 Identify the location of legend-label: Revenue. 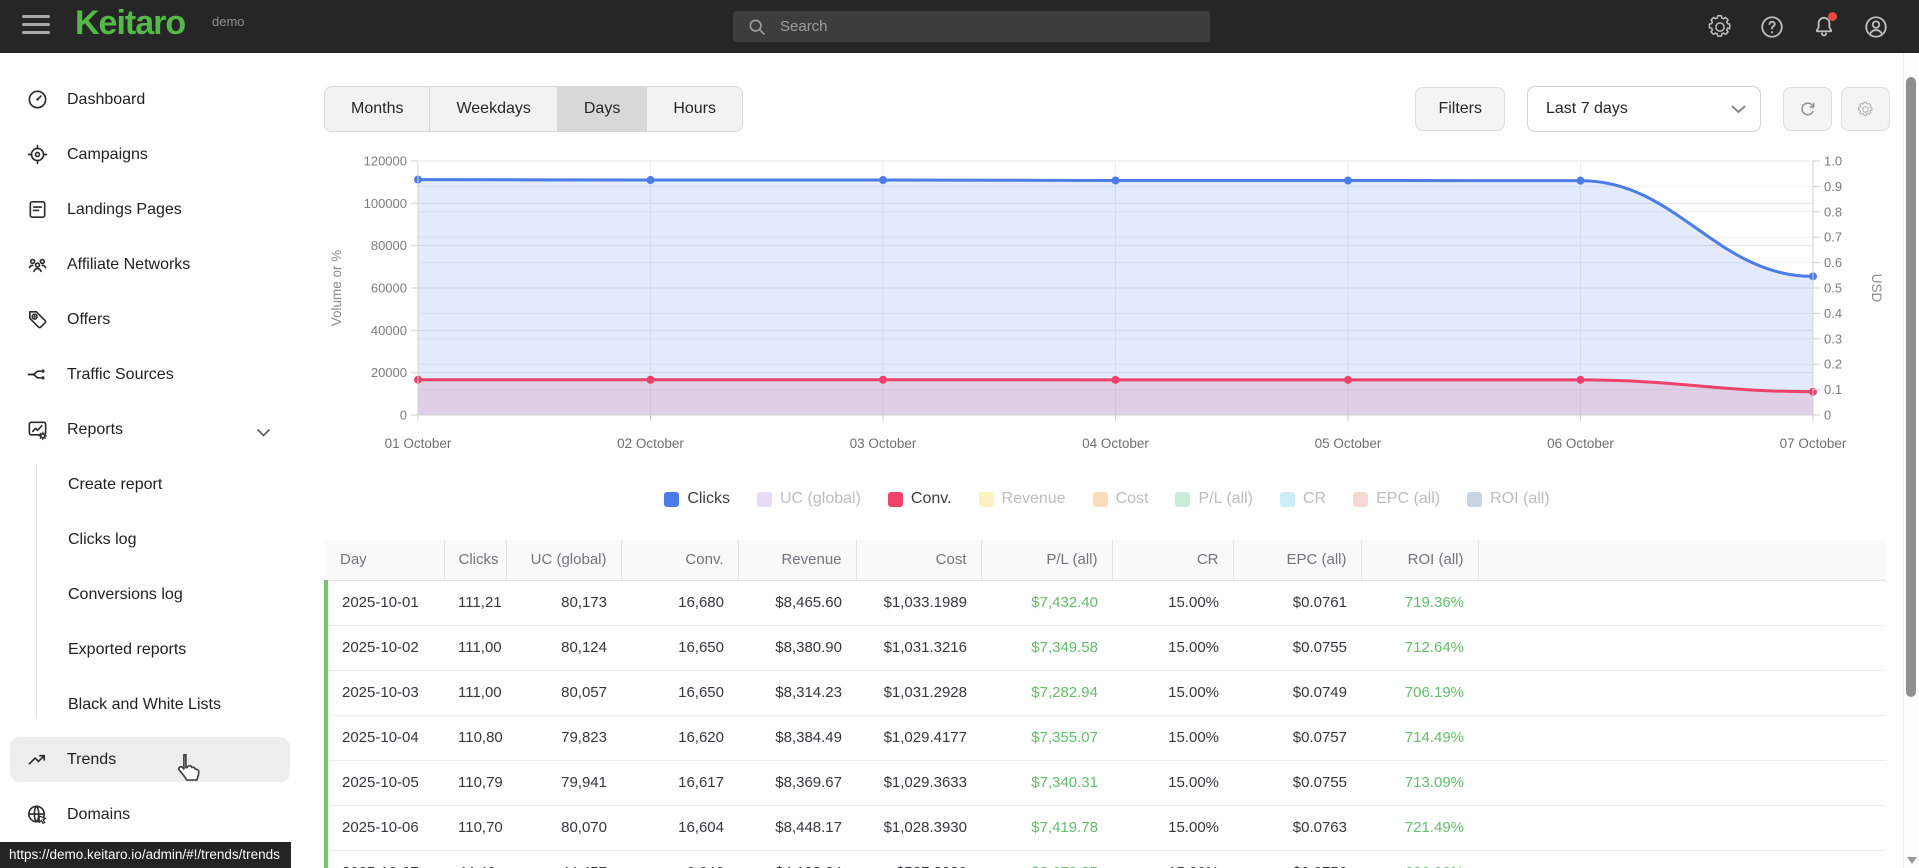
(1033, 498).